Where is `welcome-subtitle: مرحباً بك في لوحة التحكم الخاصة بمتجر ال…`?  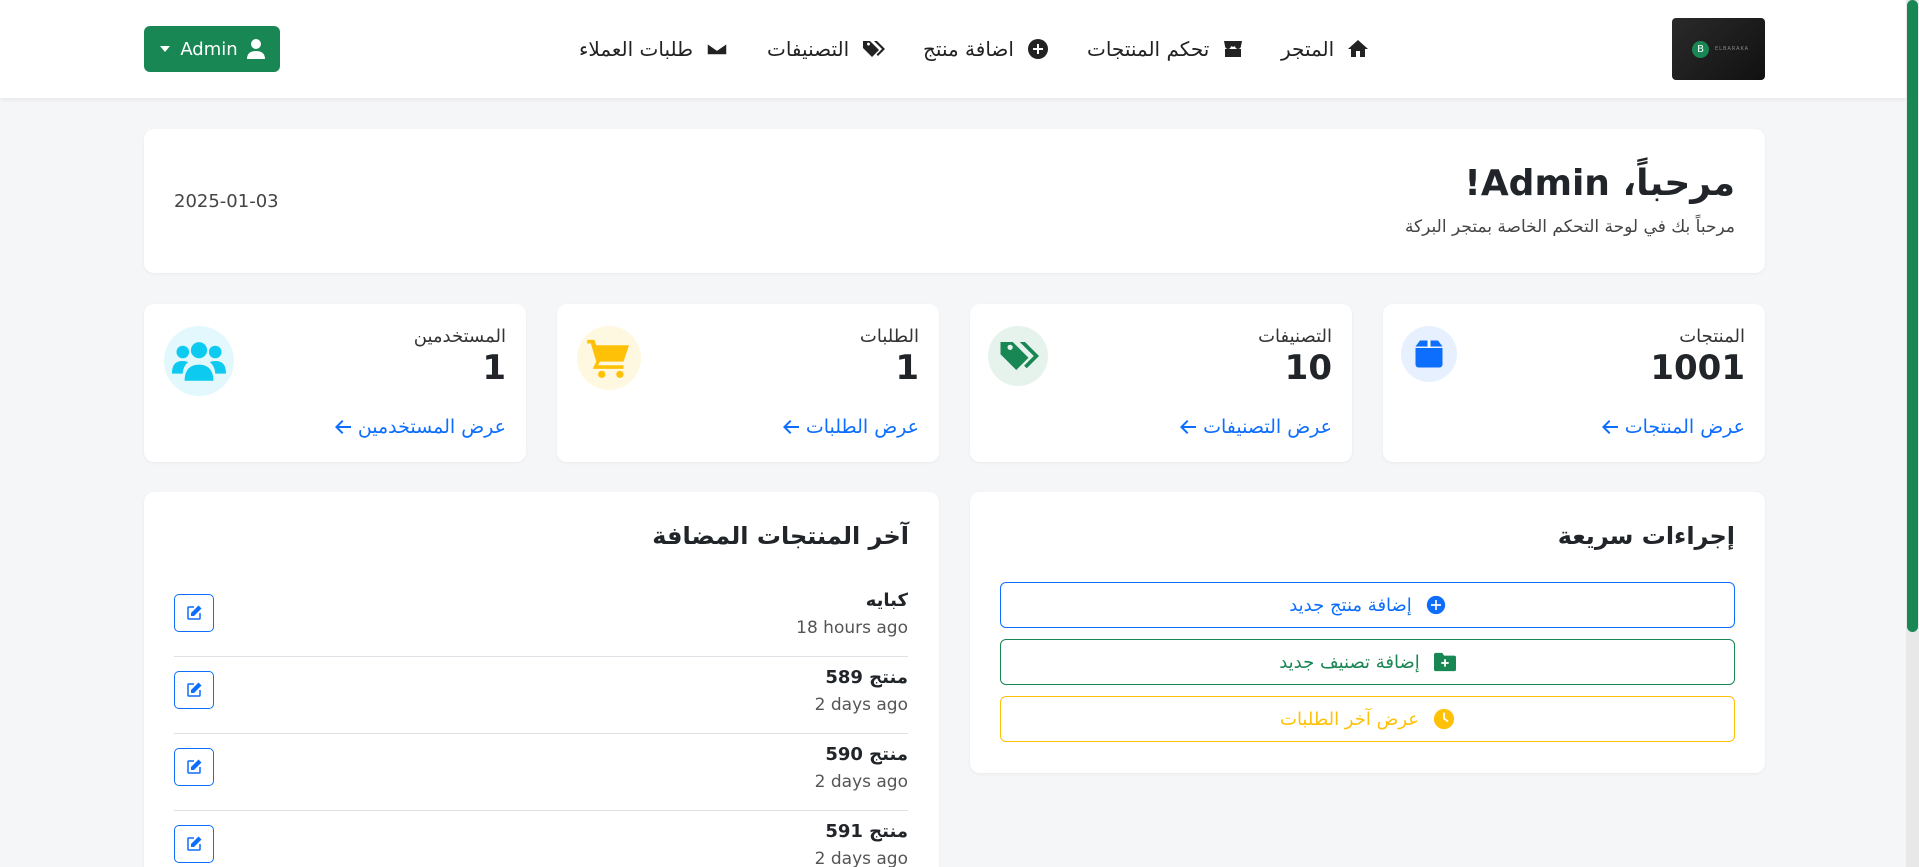 welcome-subtitle: مرحباً بك في لوحة التحكم الخاصة بمتجر ال… is located at coordinates (1569, 227).